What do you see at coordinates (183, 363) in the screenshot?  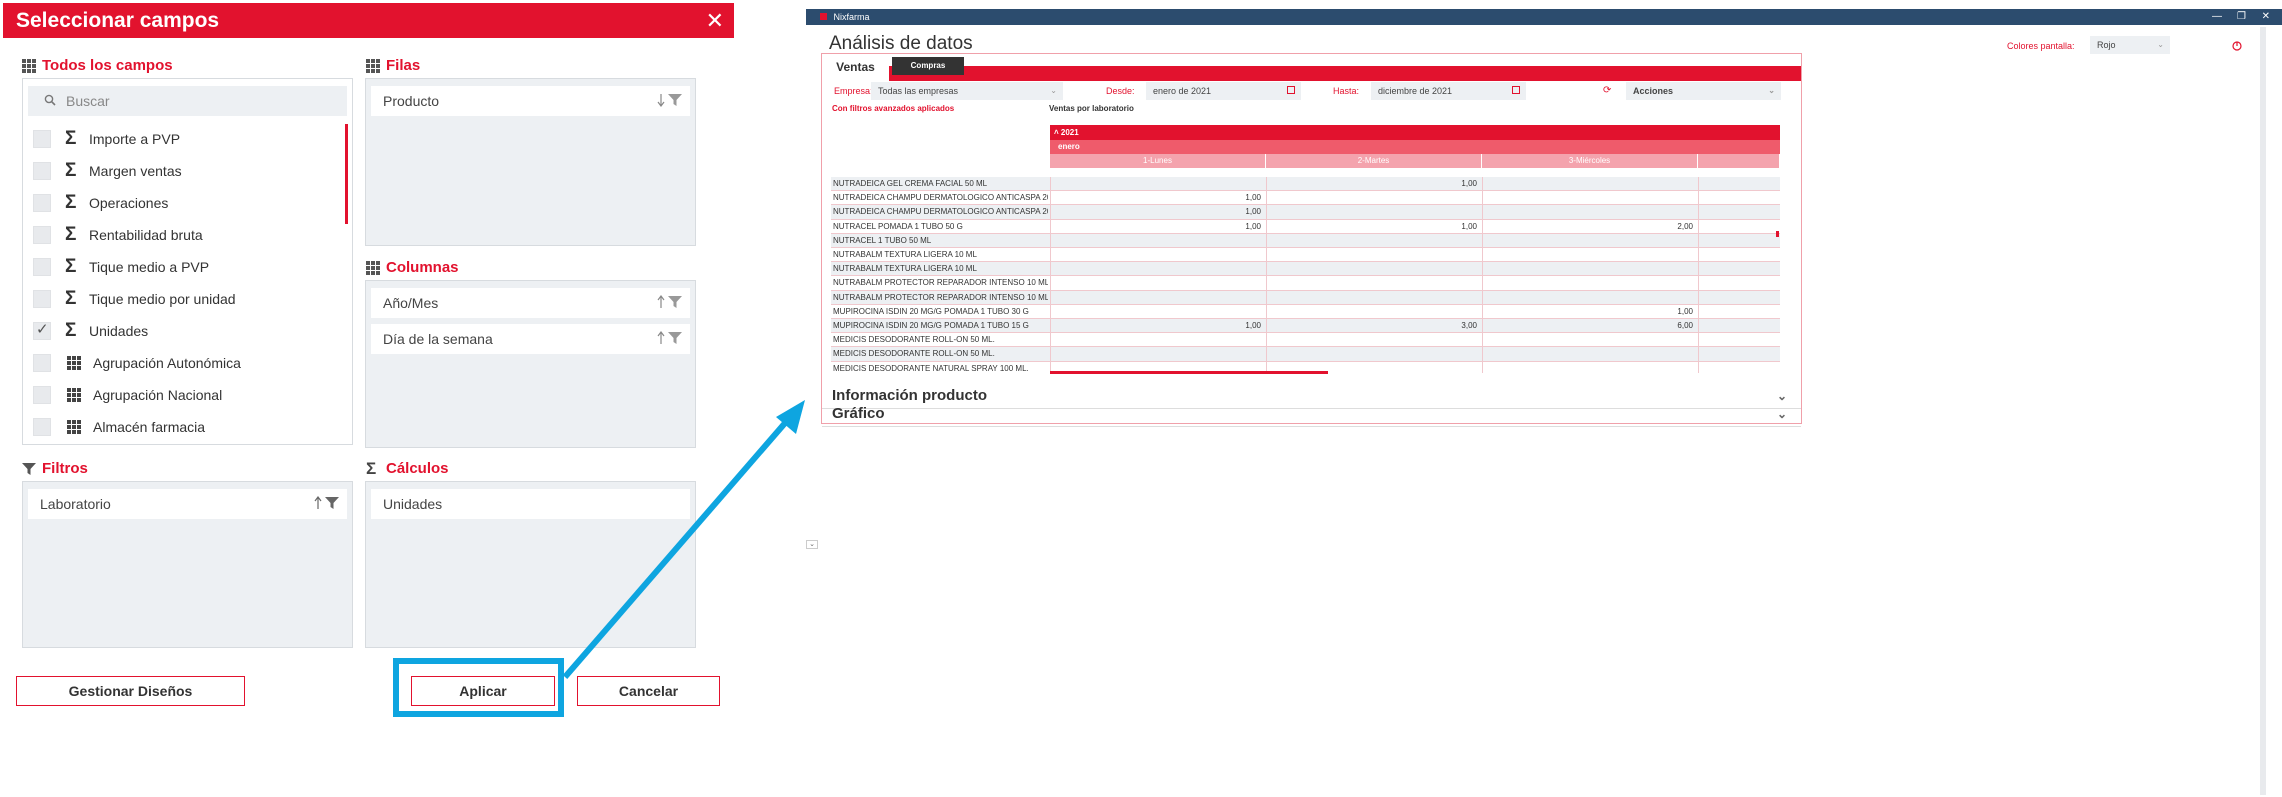 I see `field-item: Agrupación Autonómica` at bounding box center [183, 363].